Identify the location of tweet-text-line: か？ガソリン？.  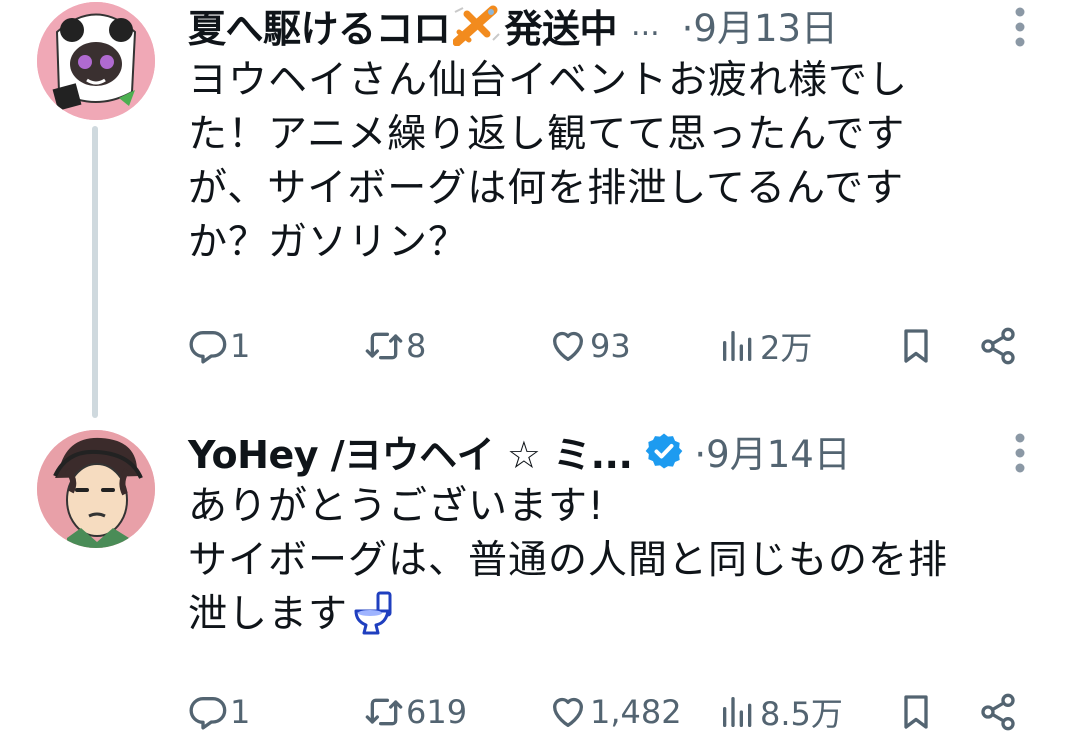
(328, 242).